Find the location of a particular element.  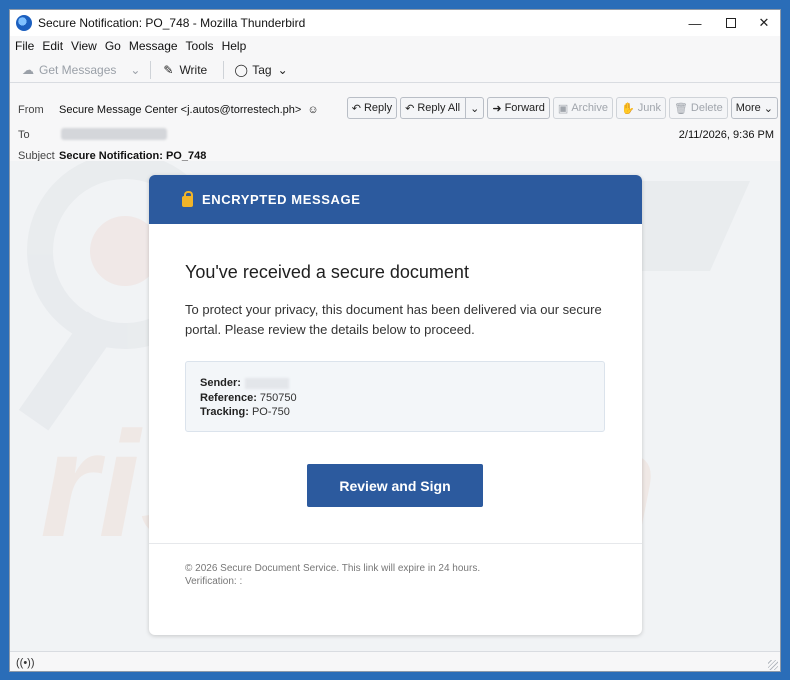

get-messages-label: Get Messages is located at coordinates (78, 69).